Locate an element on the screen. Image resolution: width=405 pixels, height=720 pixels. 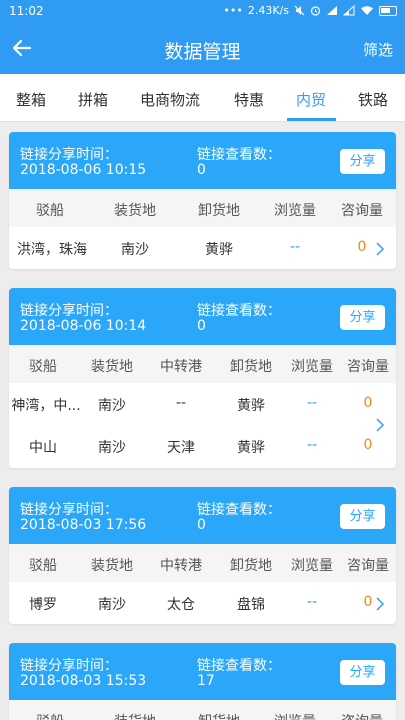
card-header: 链接分享时间： 2018-08-03 17:56 链接查看数： 0 分享 is located at coordinates (202, 515).